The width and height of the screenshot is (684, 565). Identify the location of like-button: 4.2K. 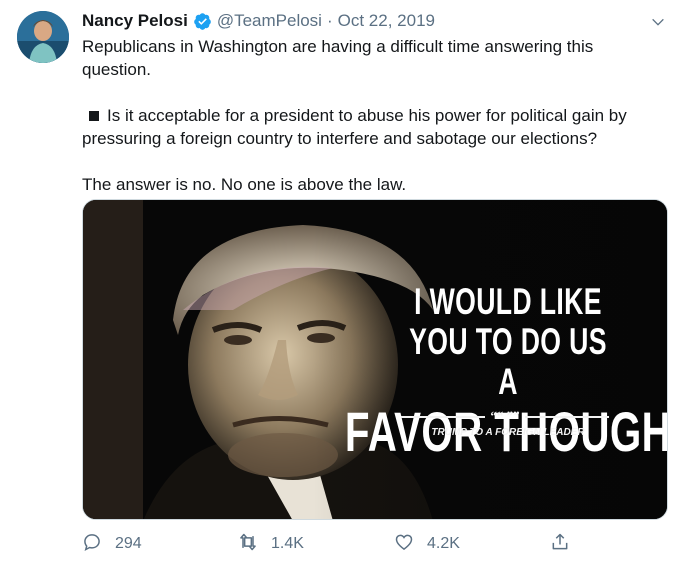
(427, 544).